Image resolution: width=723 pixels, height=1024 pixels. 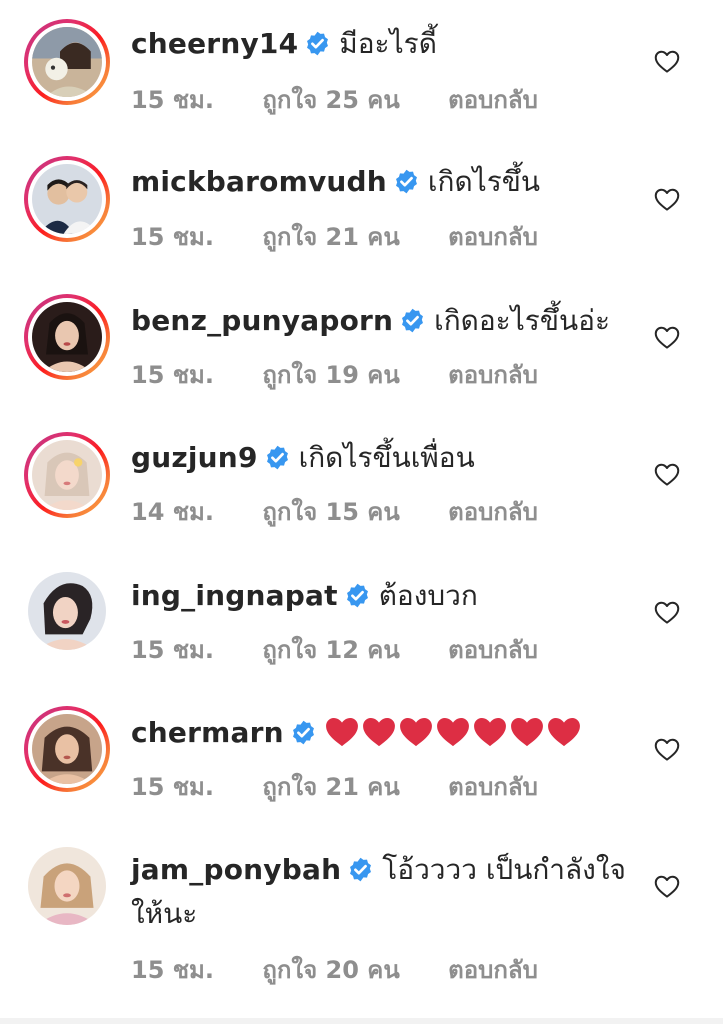 I want to click on username-link: cheerny14, so click(x=214, y=43).